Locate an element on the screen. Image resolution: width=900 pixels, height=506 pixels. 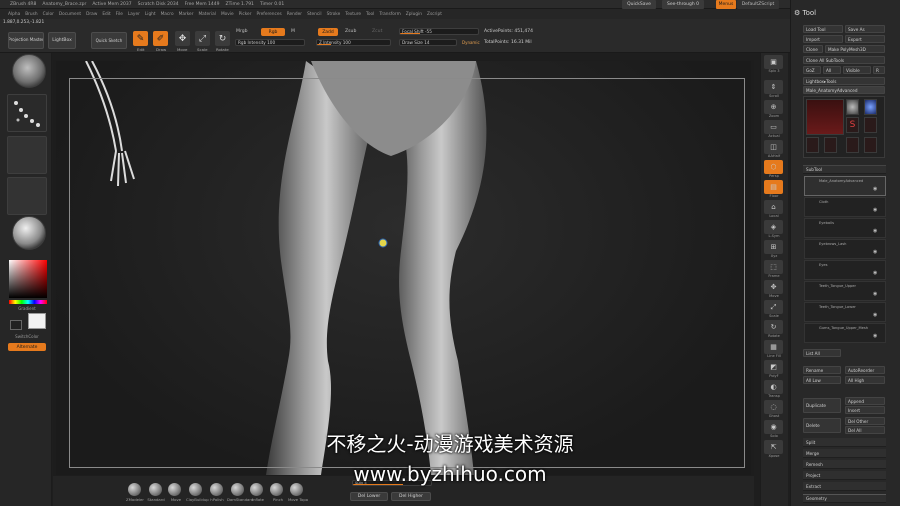
material-selector is located at coordinates (29, 233).